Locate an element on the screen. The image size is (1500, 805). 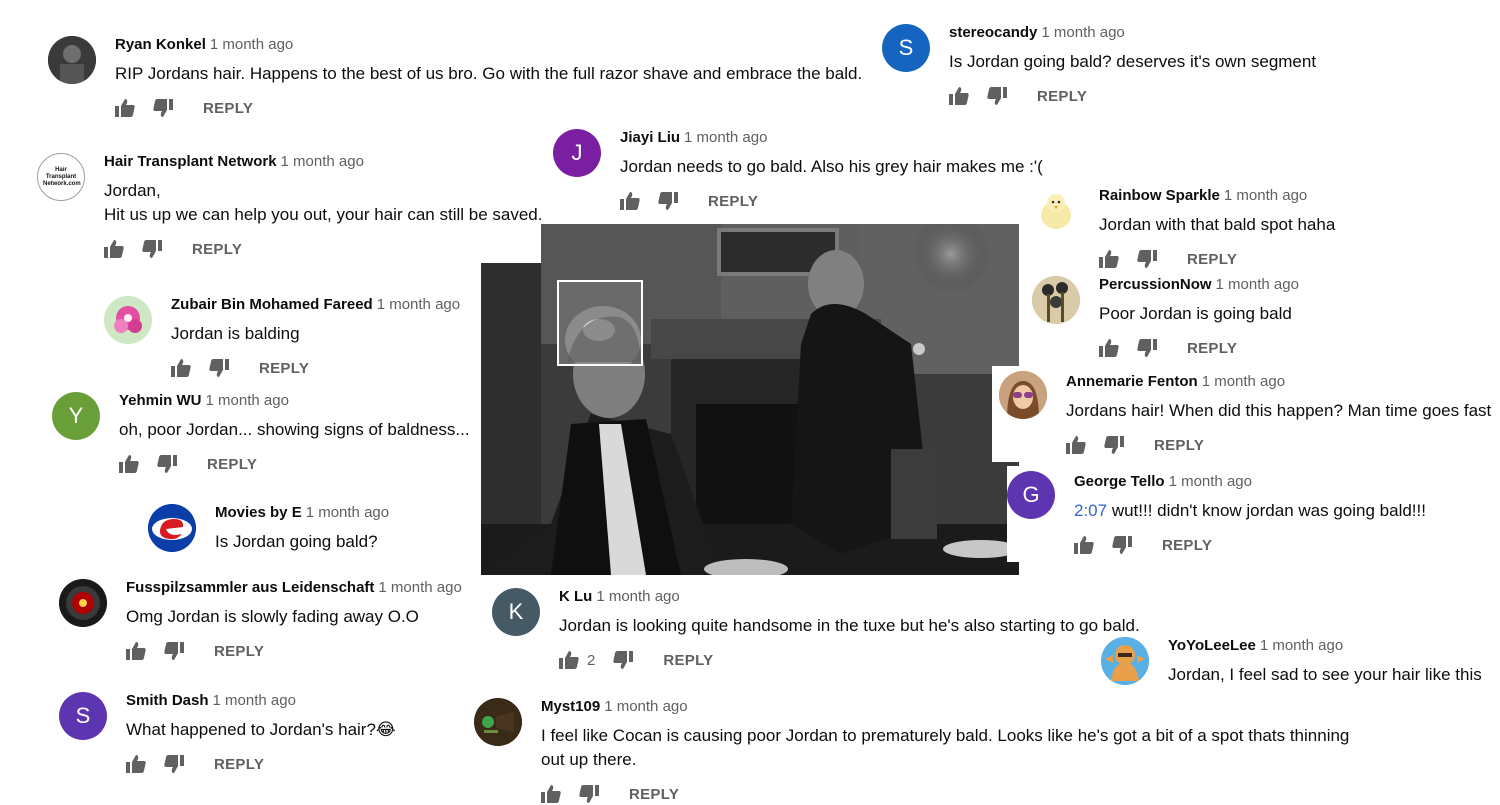
comment-author: Fusspilzsammler aus Leidenschaft is located at coordinates (250, 587).